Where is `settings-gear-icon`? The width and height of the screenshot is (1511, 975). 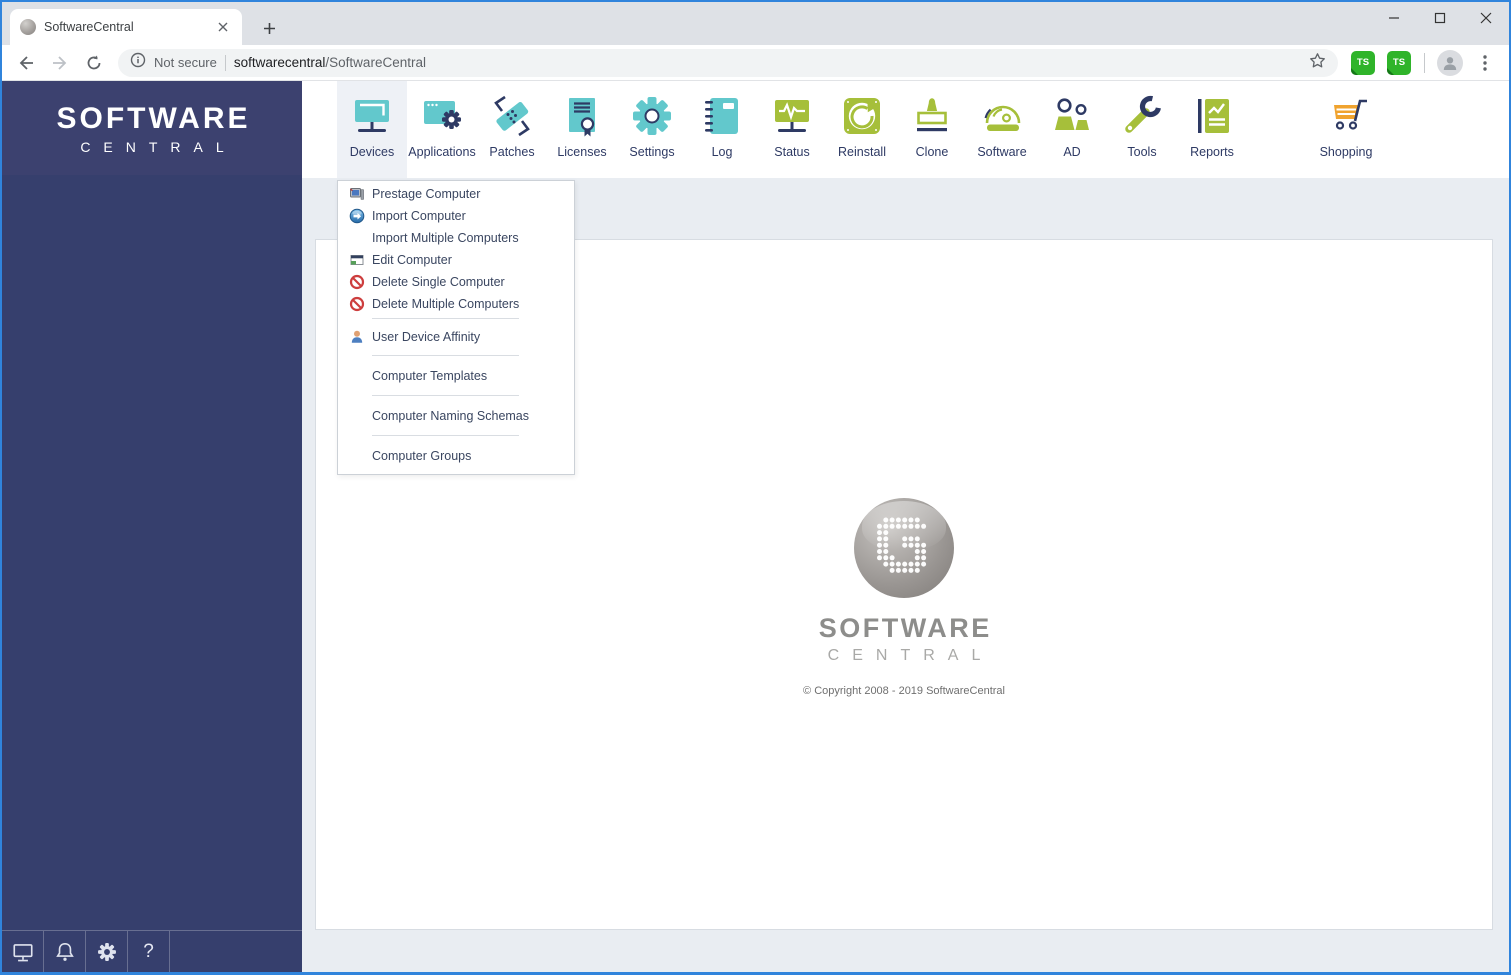 settings-gear-icon is located at coordinates (107, 951).